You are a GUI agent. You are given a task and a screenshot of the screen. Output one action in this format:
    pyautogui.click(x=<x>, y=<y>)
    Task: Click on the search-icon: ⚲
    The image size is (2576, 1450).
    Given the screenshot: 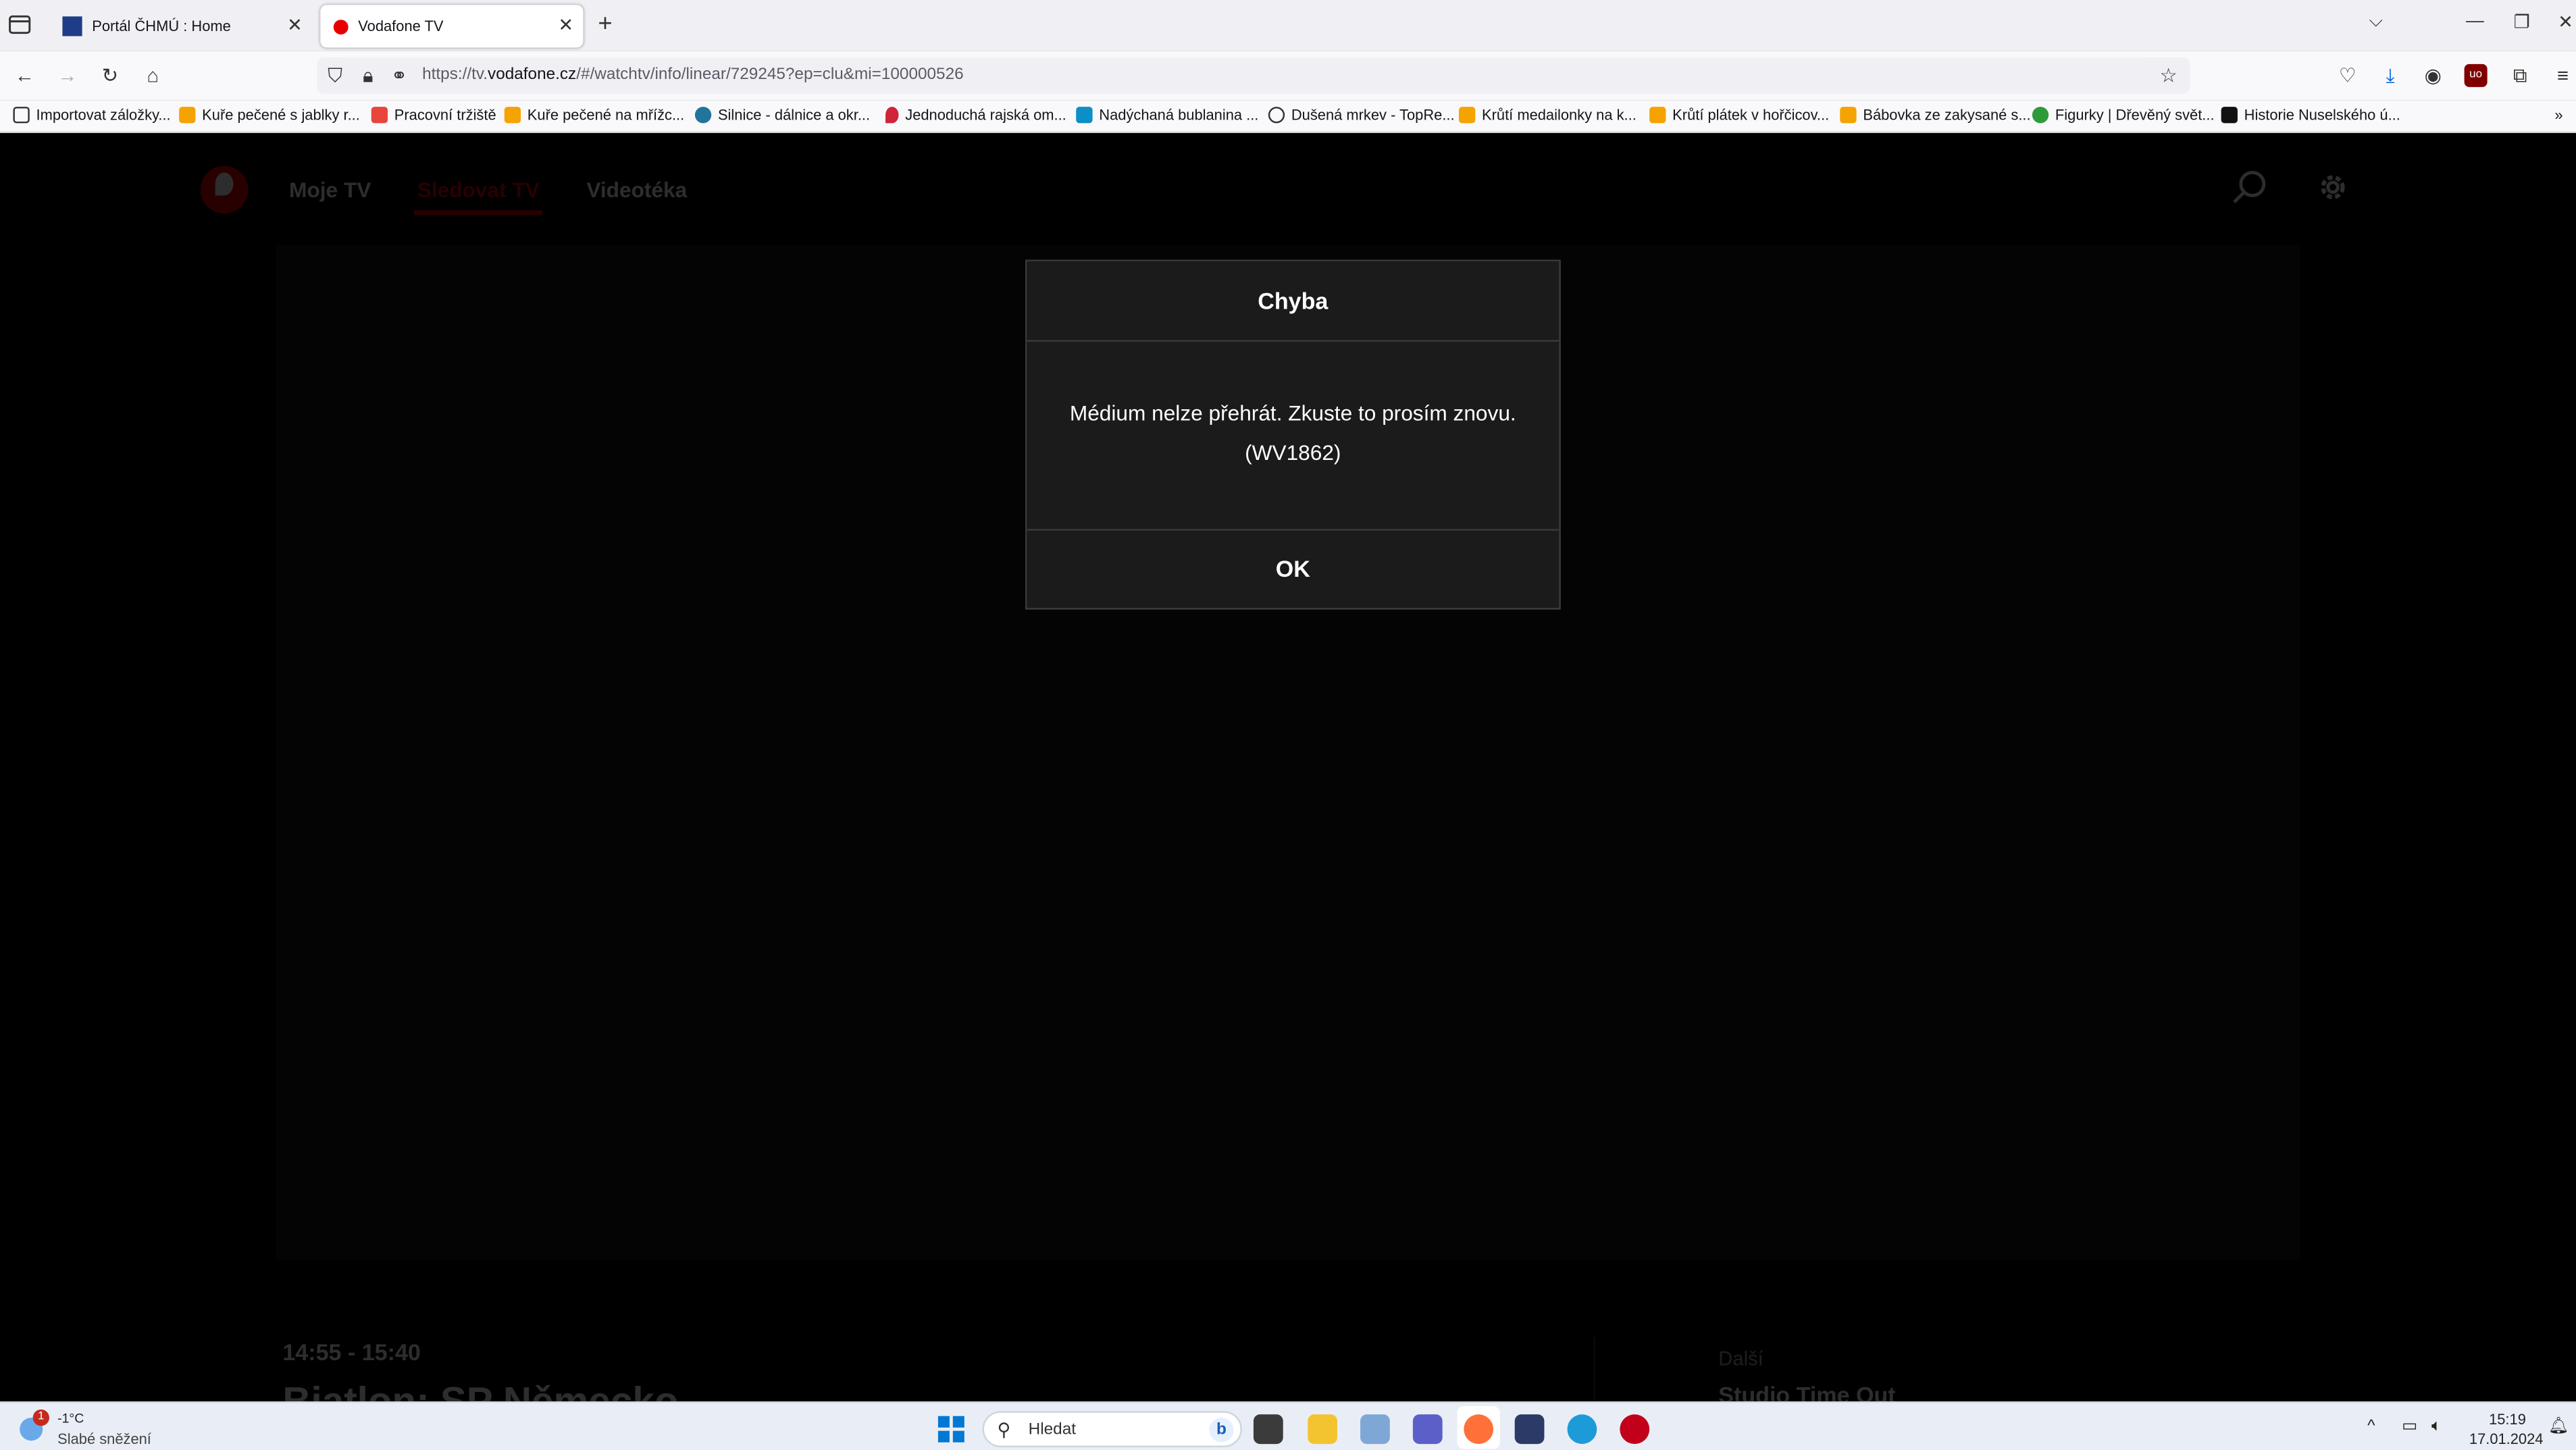 What is the action you would take?
    pyautogui.click(x=1004, y=1431)
    